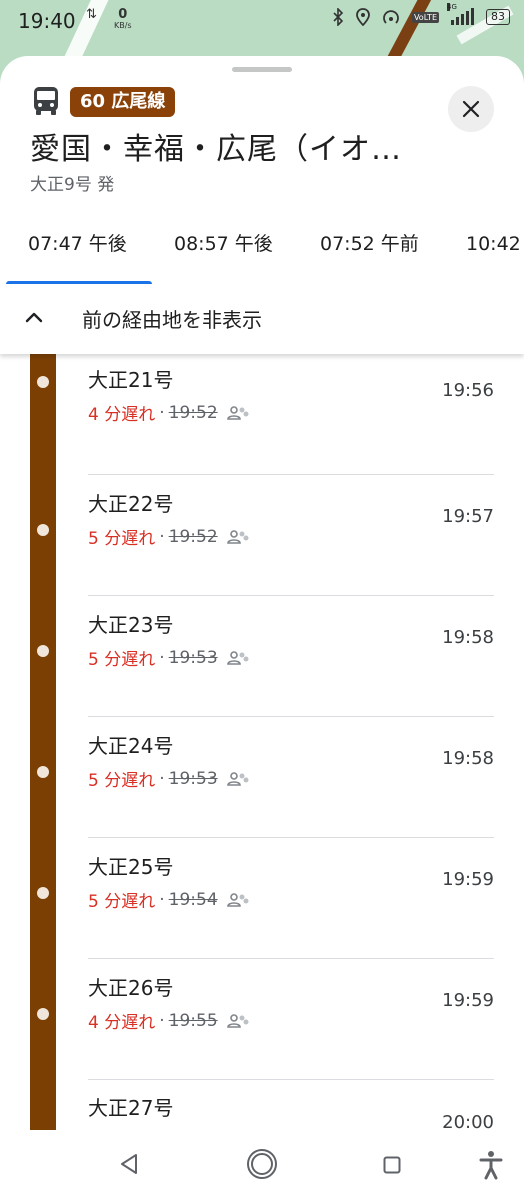  I want to click on stop-delay-info: 5 分遅れ · 19:54, so click(169, 899).